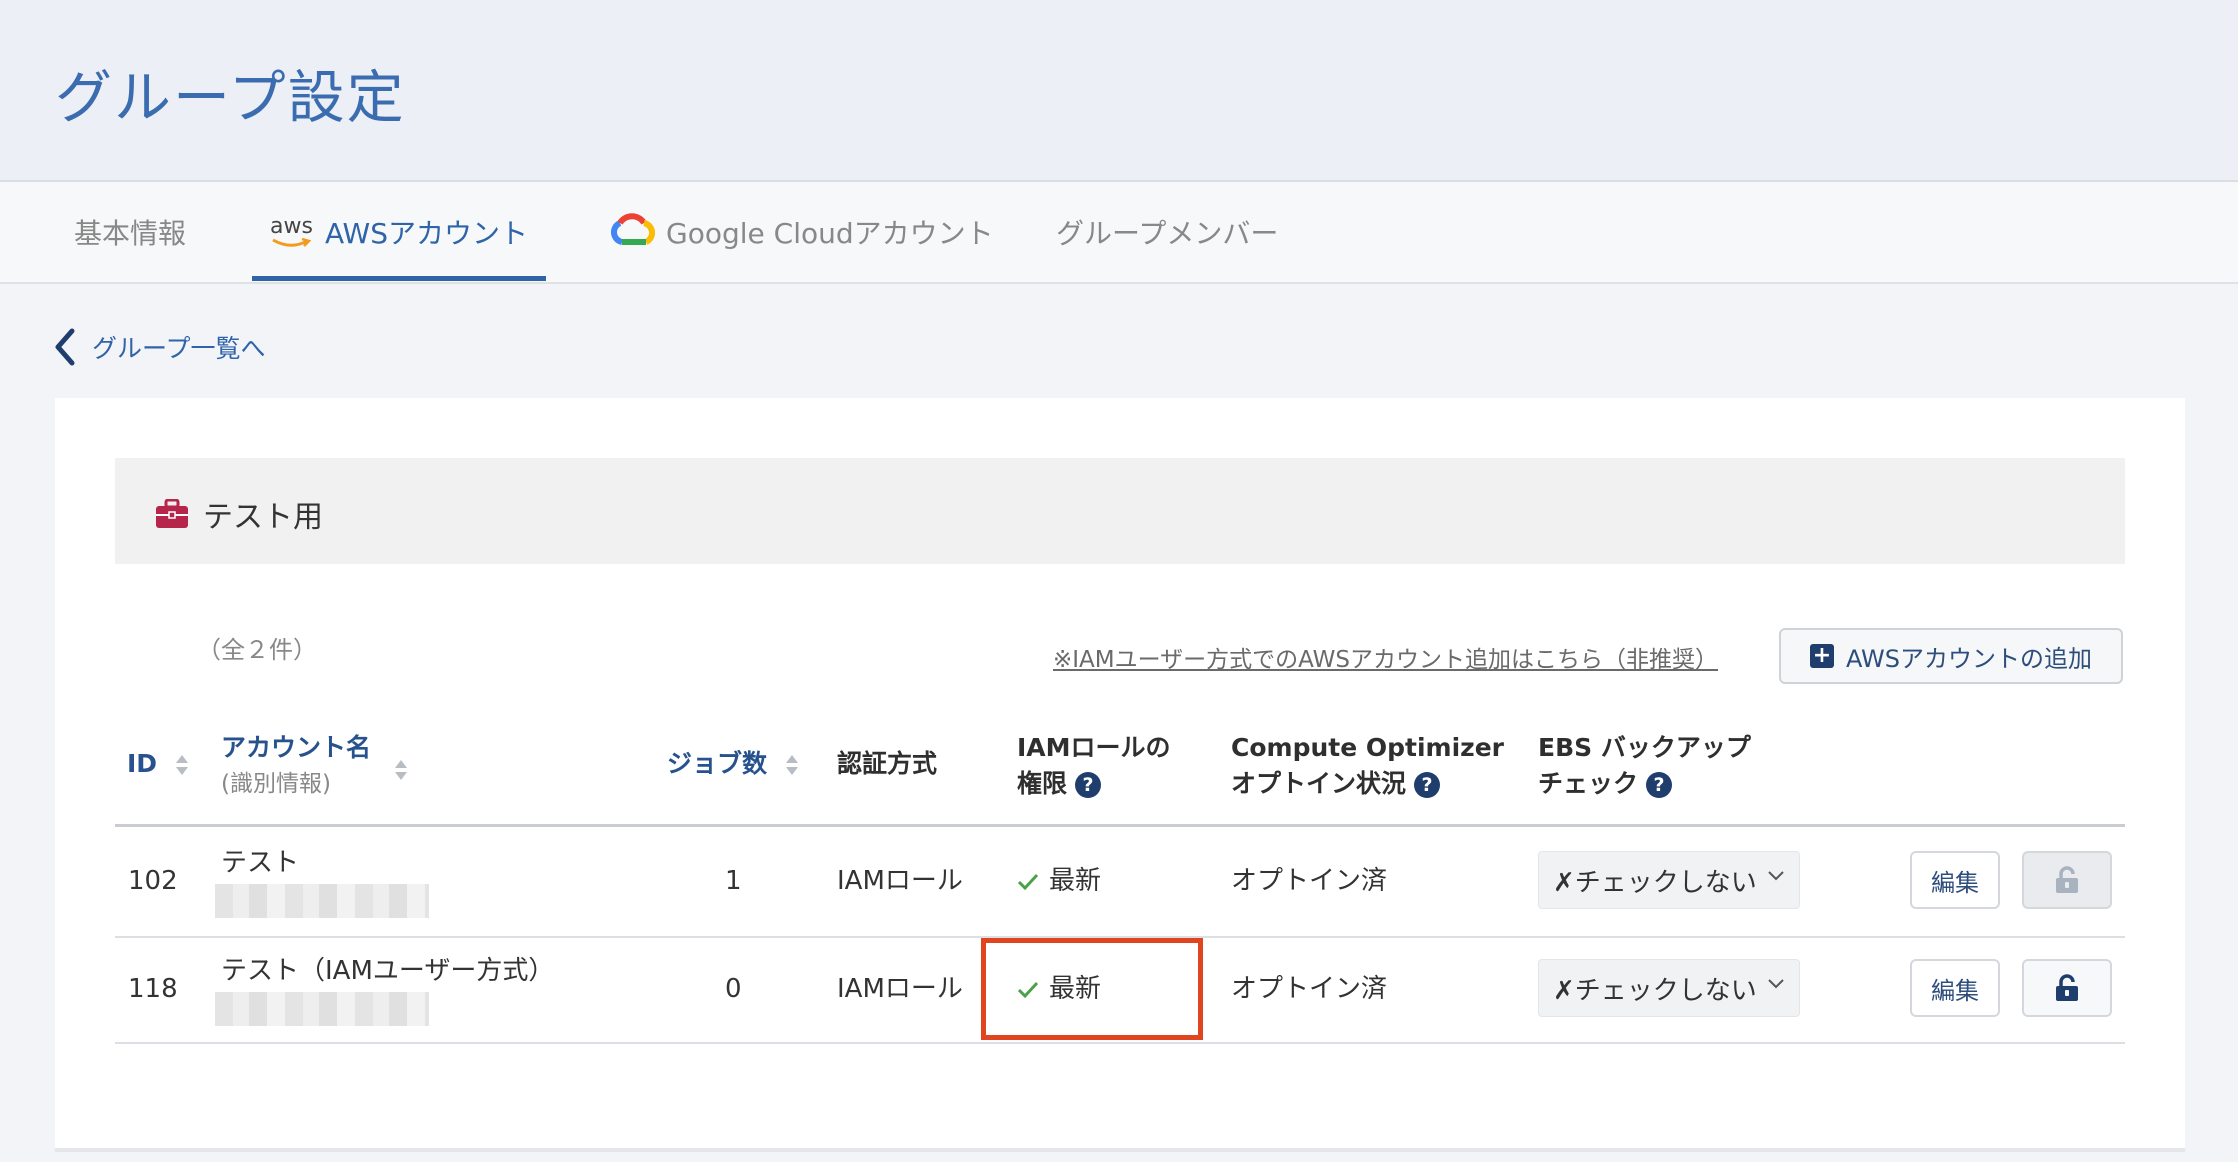  What do you see at coordinates (296, 766) in the screenshot?
I see `column-header-account-name: アカウント名 (識別情報)` at bounding box center [296, 766].